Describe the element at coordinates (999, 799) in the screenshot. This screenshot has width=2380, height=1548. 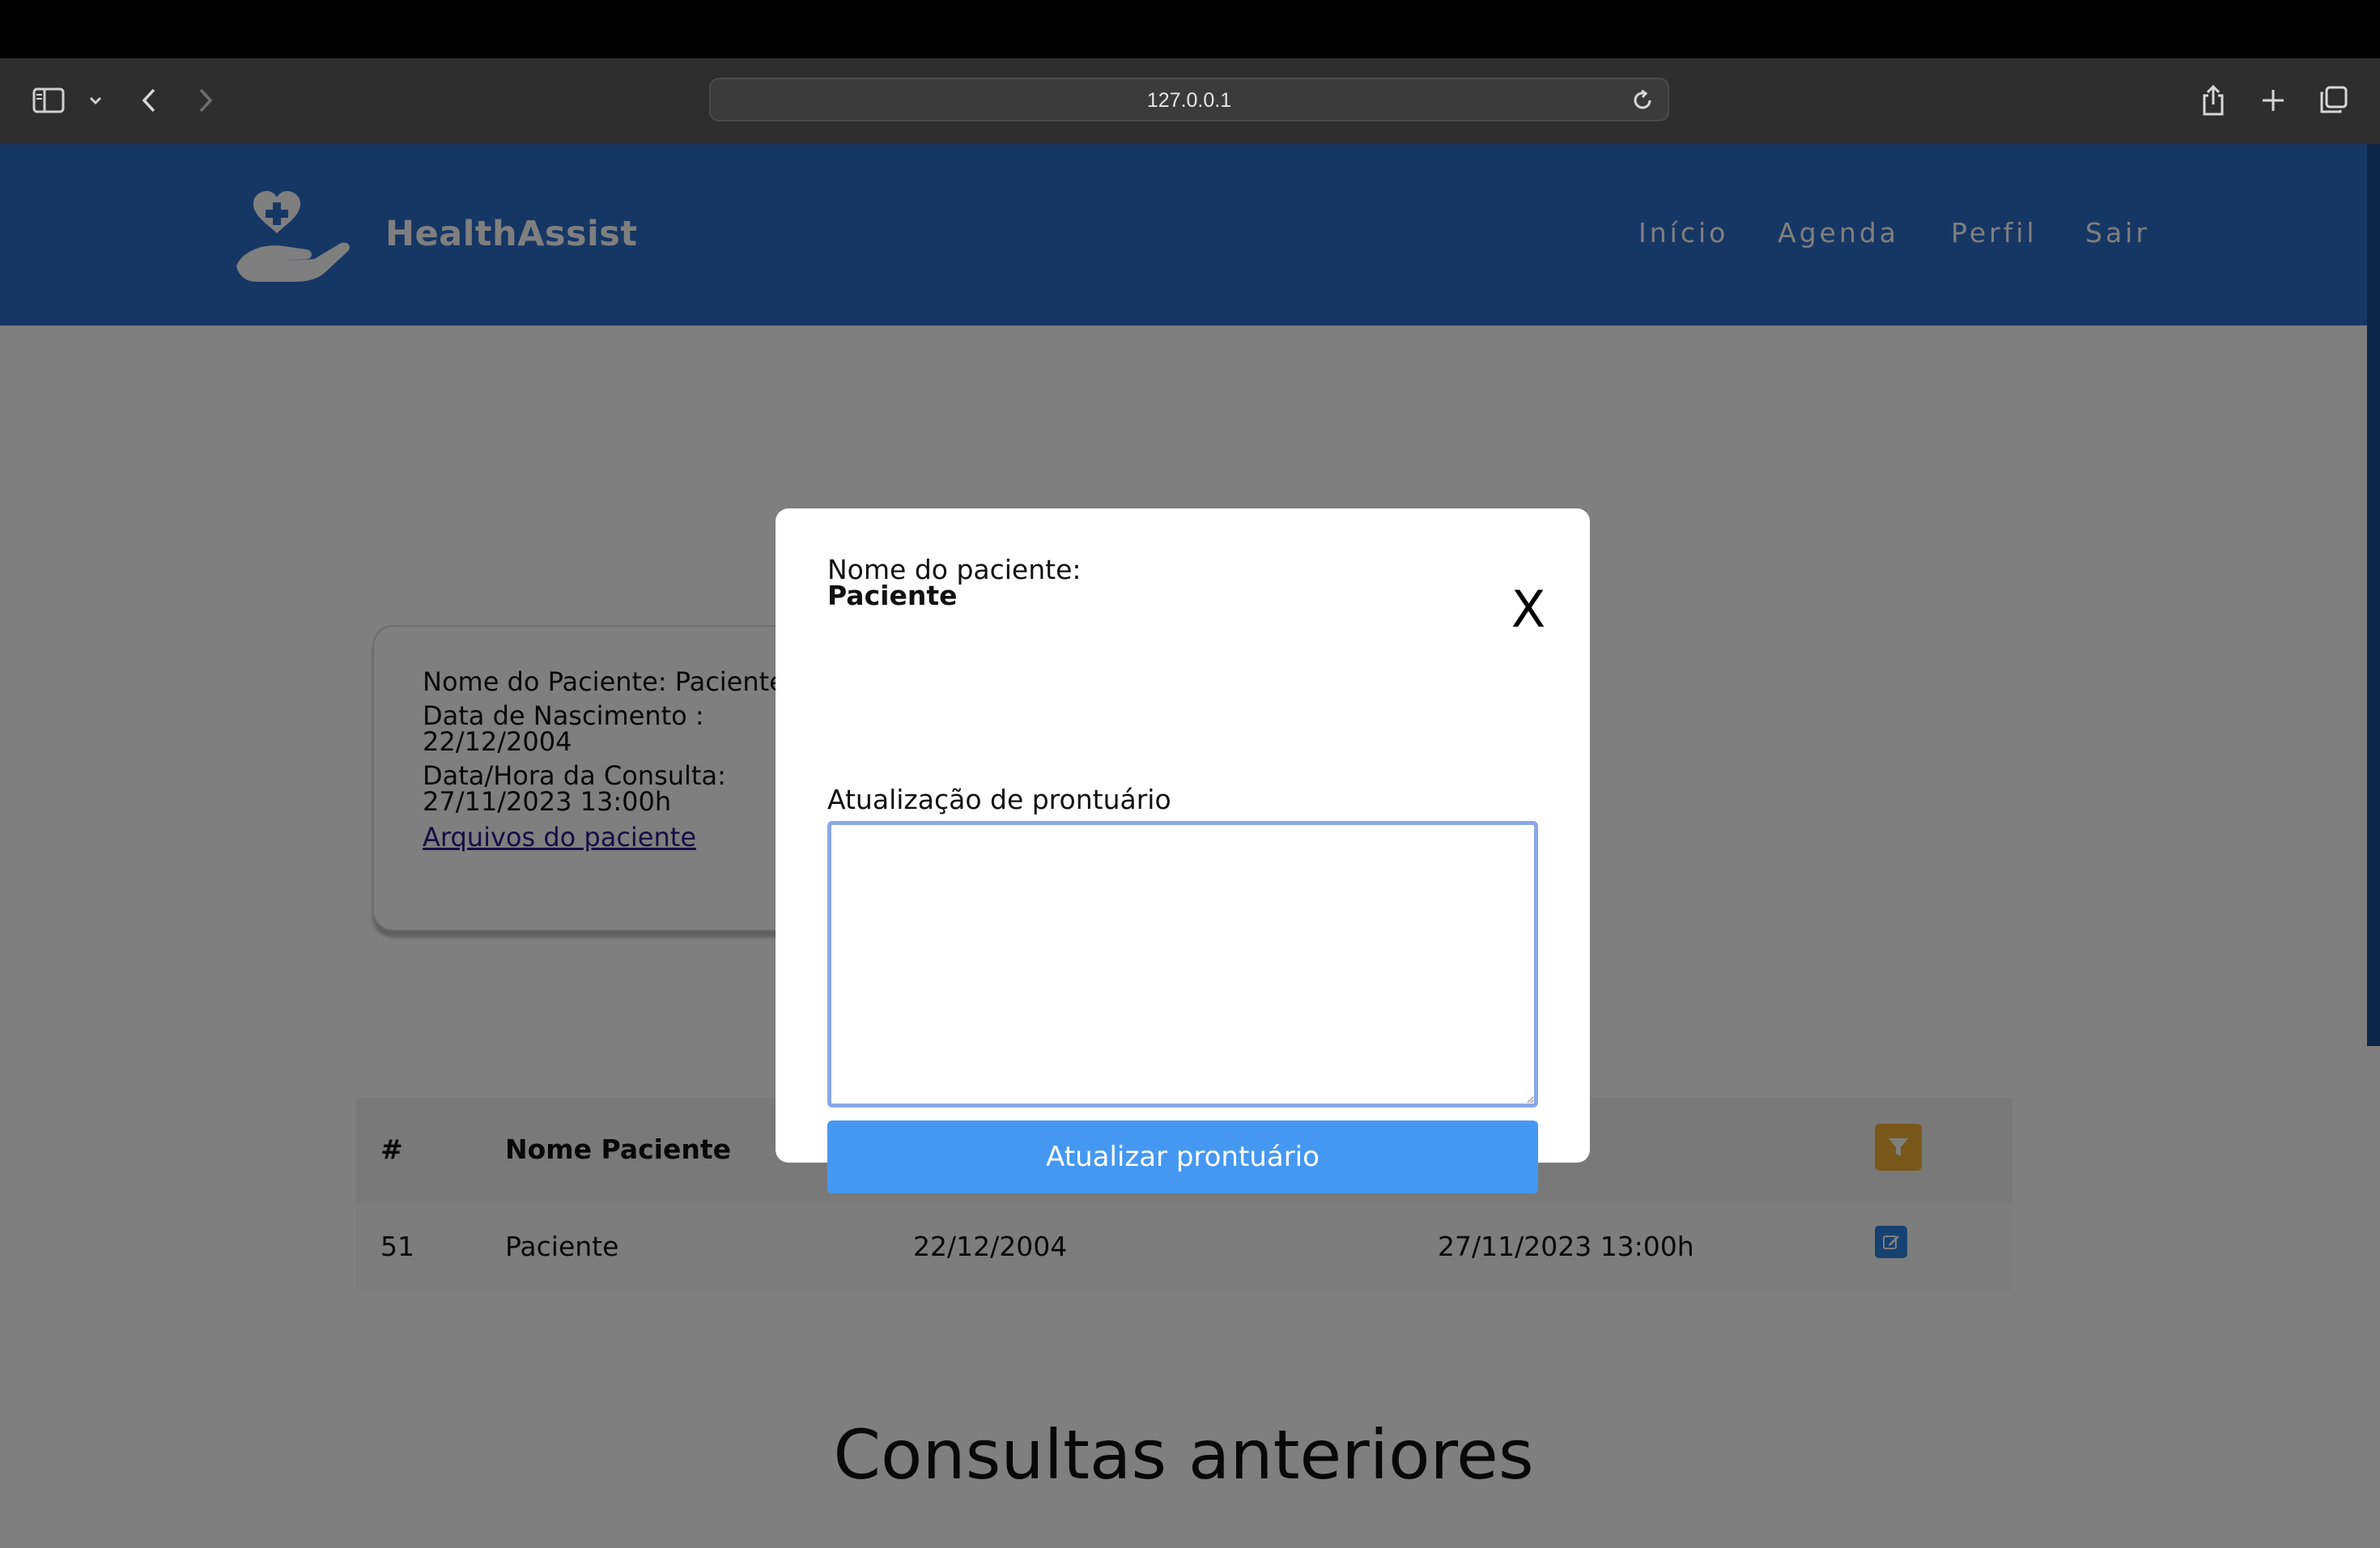
I see `textarea-label: Atualização de prontuário` at that location.